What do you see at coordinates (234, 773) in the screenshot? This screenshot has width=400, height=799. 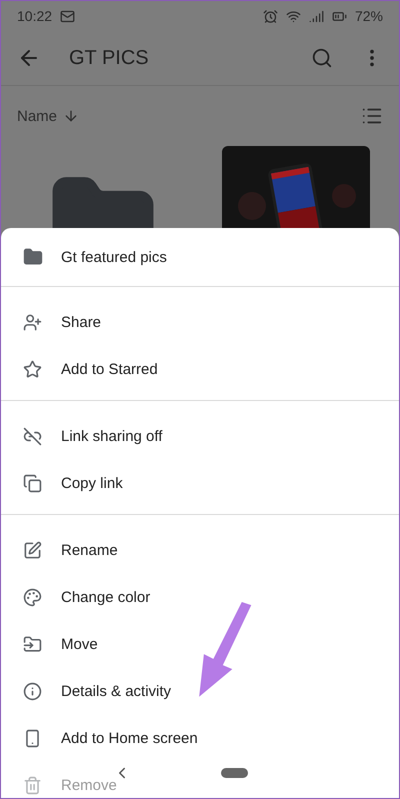 I see `home-button` at bounding box center [234, 773].